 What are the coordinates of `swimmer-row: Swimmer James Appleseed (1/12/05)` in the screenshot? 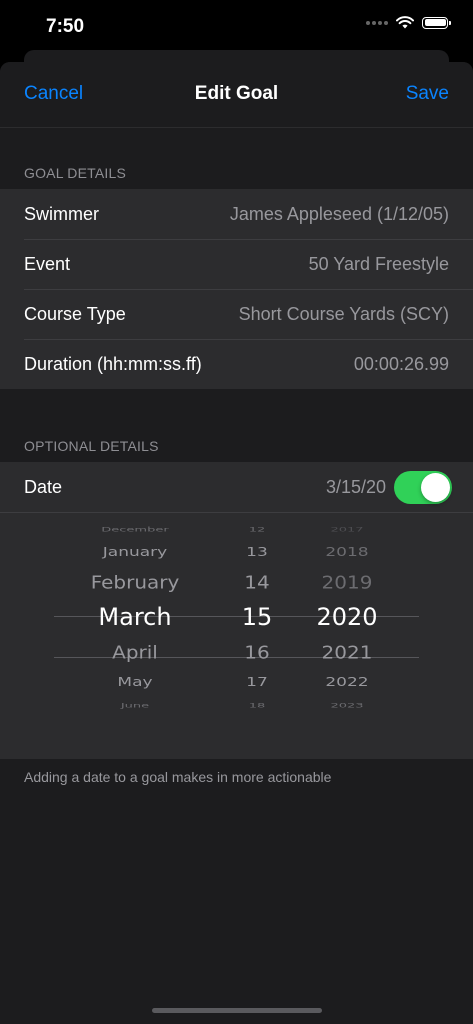 It's located at (236, 214).